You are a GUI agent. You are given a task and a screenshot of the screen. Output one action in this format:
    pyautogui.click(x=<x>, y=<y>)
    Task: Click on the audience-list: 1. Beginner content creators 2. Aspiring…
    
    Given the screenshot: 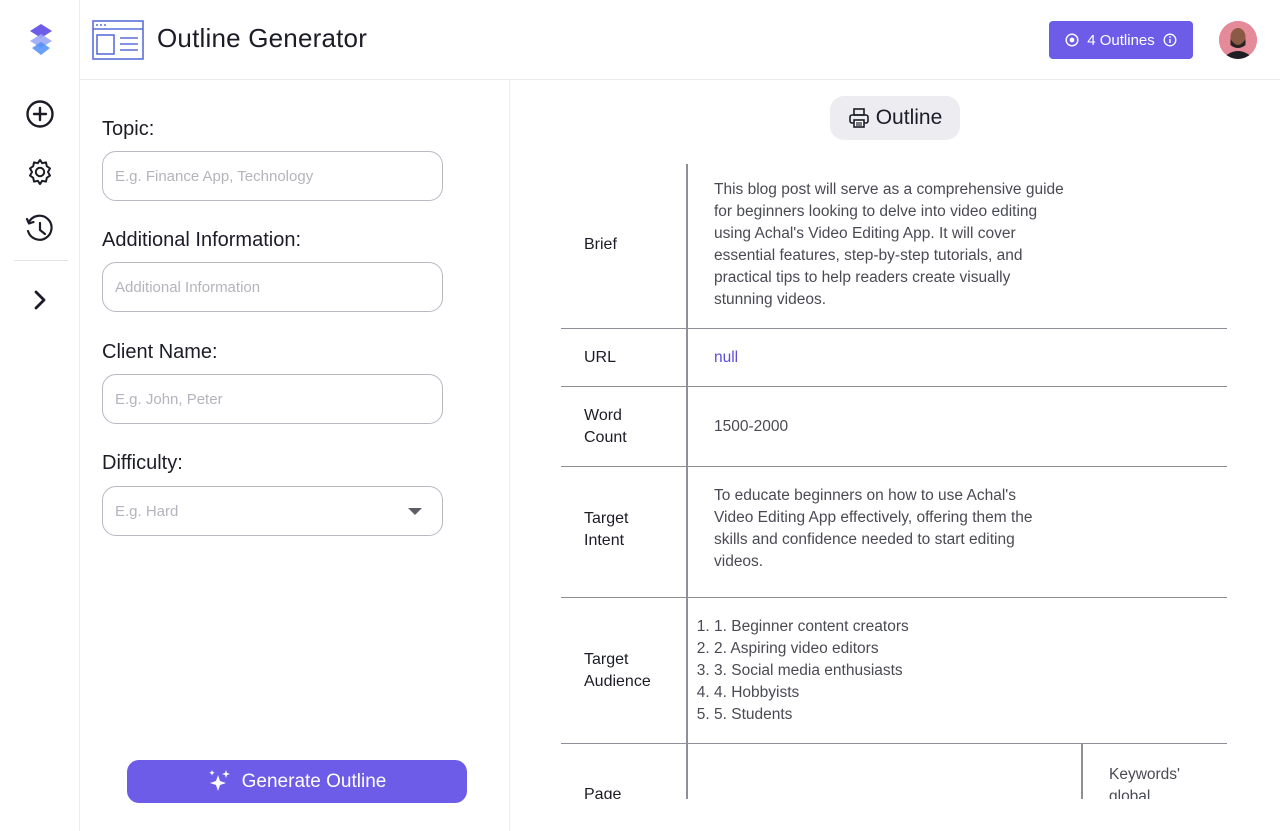 What is the action you would take?
    pyautogui.click(x=889, y=671)
    